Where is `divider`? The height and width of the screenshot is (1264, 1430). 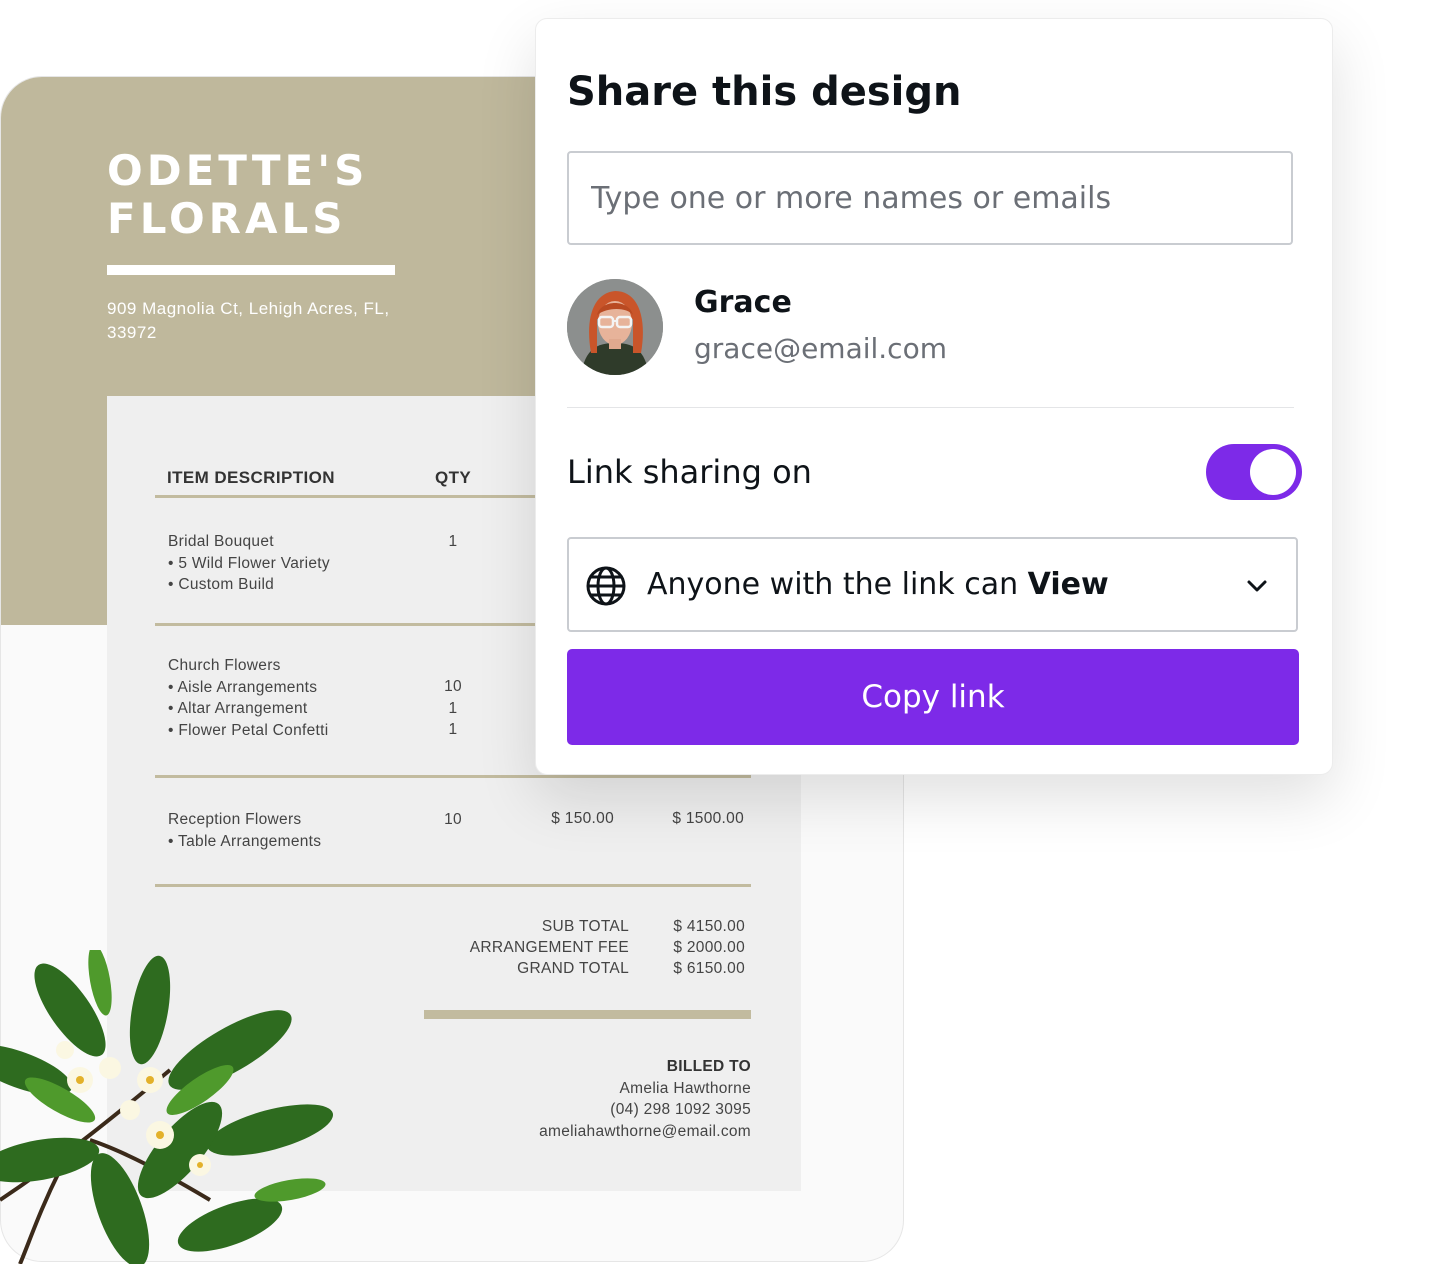
divider is located at coordinates (930, 407).